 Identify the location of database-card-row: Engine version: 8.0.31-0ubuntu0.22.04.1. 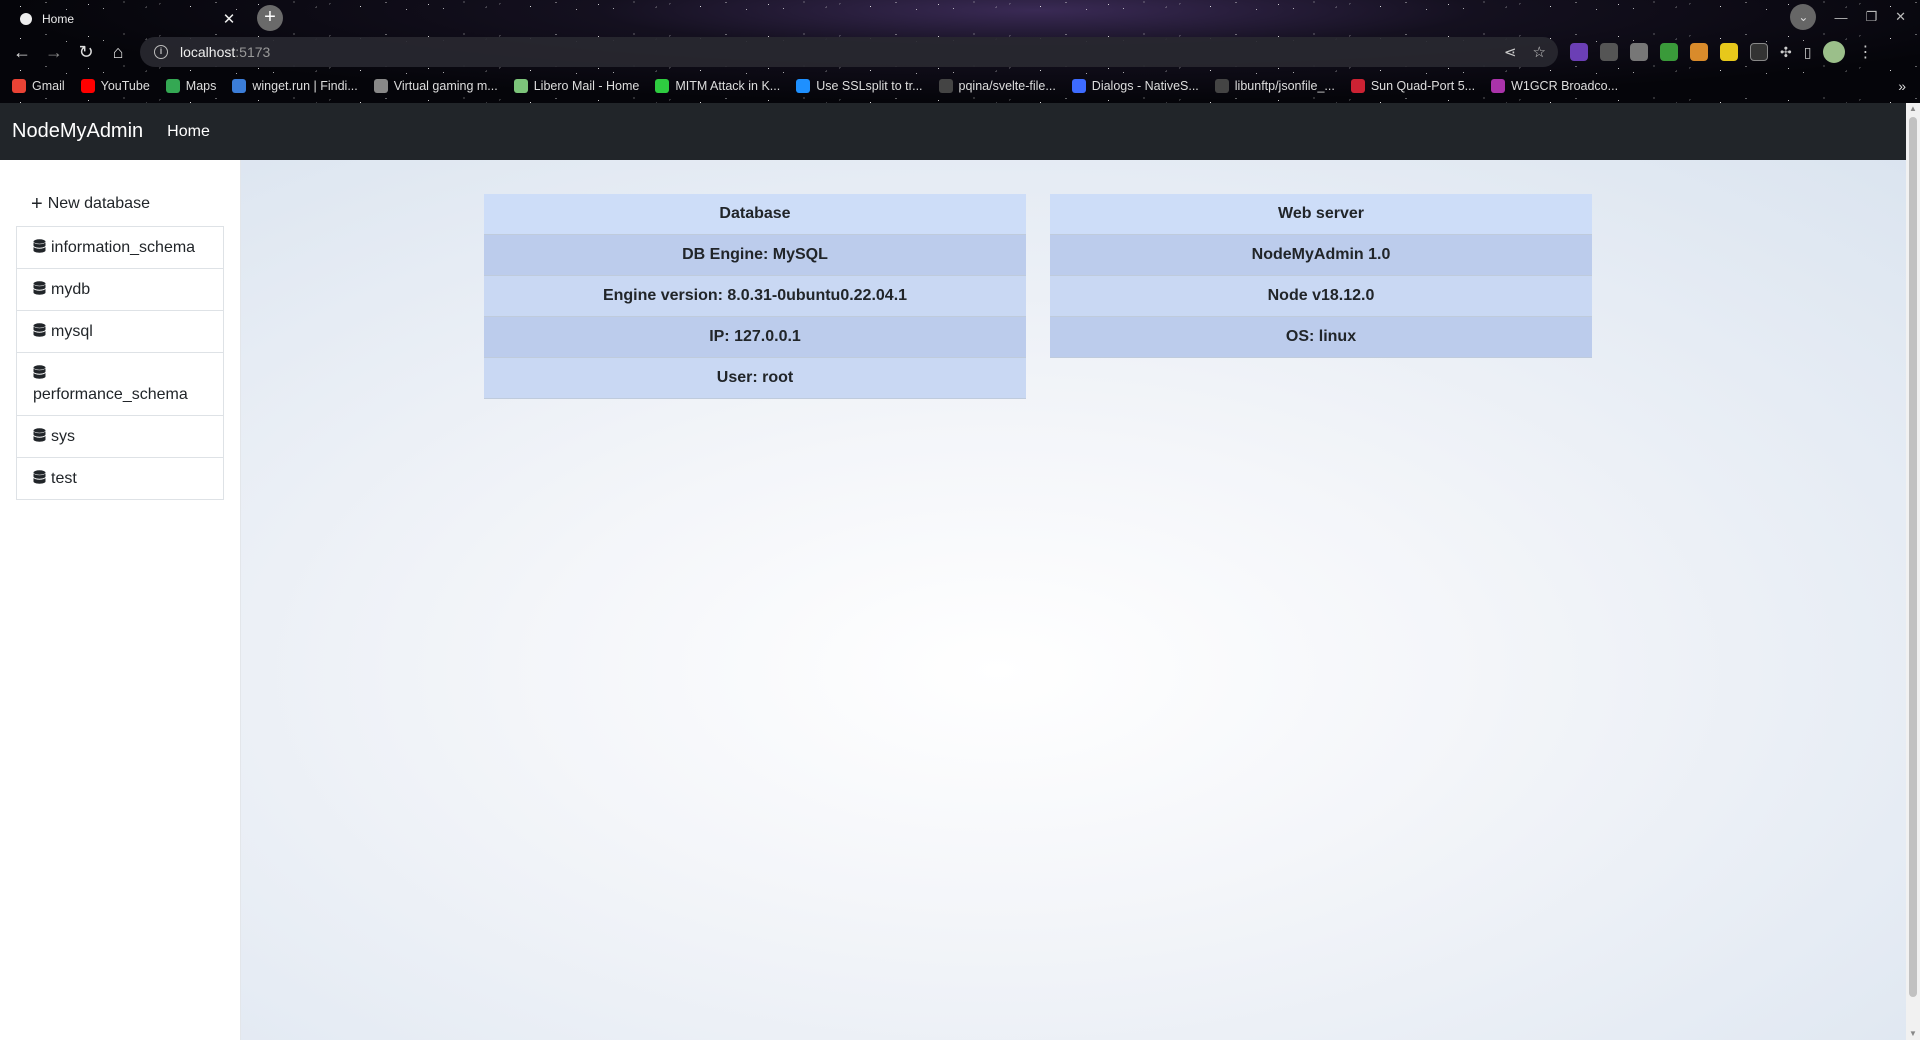
(755, 296).